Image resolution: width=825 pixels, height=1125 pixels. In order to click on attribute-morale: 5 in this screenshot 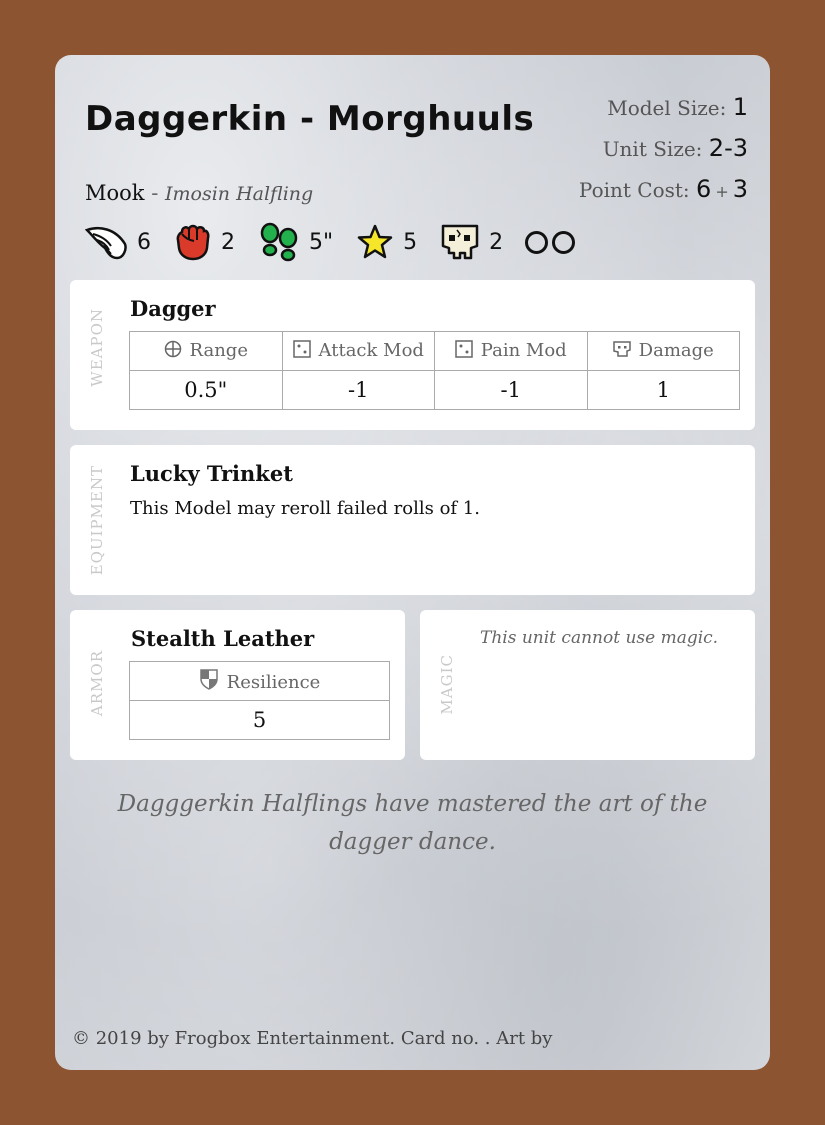, I will do `click(386, 242)`.